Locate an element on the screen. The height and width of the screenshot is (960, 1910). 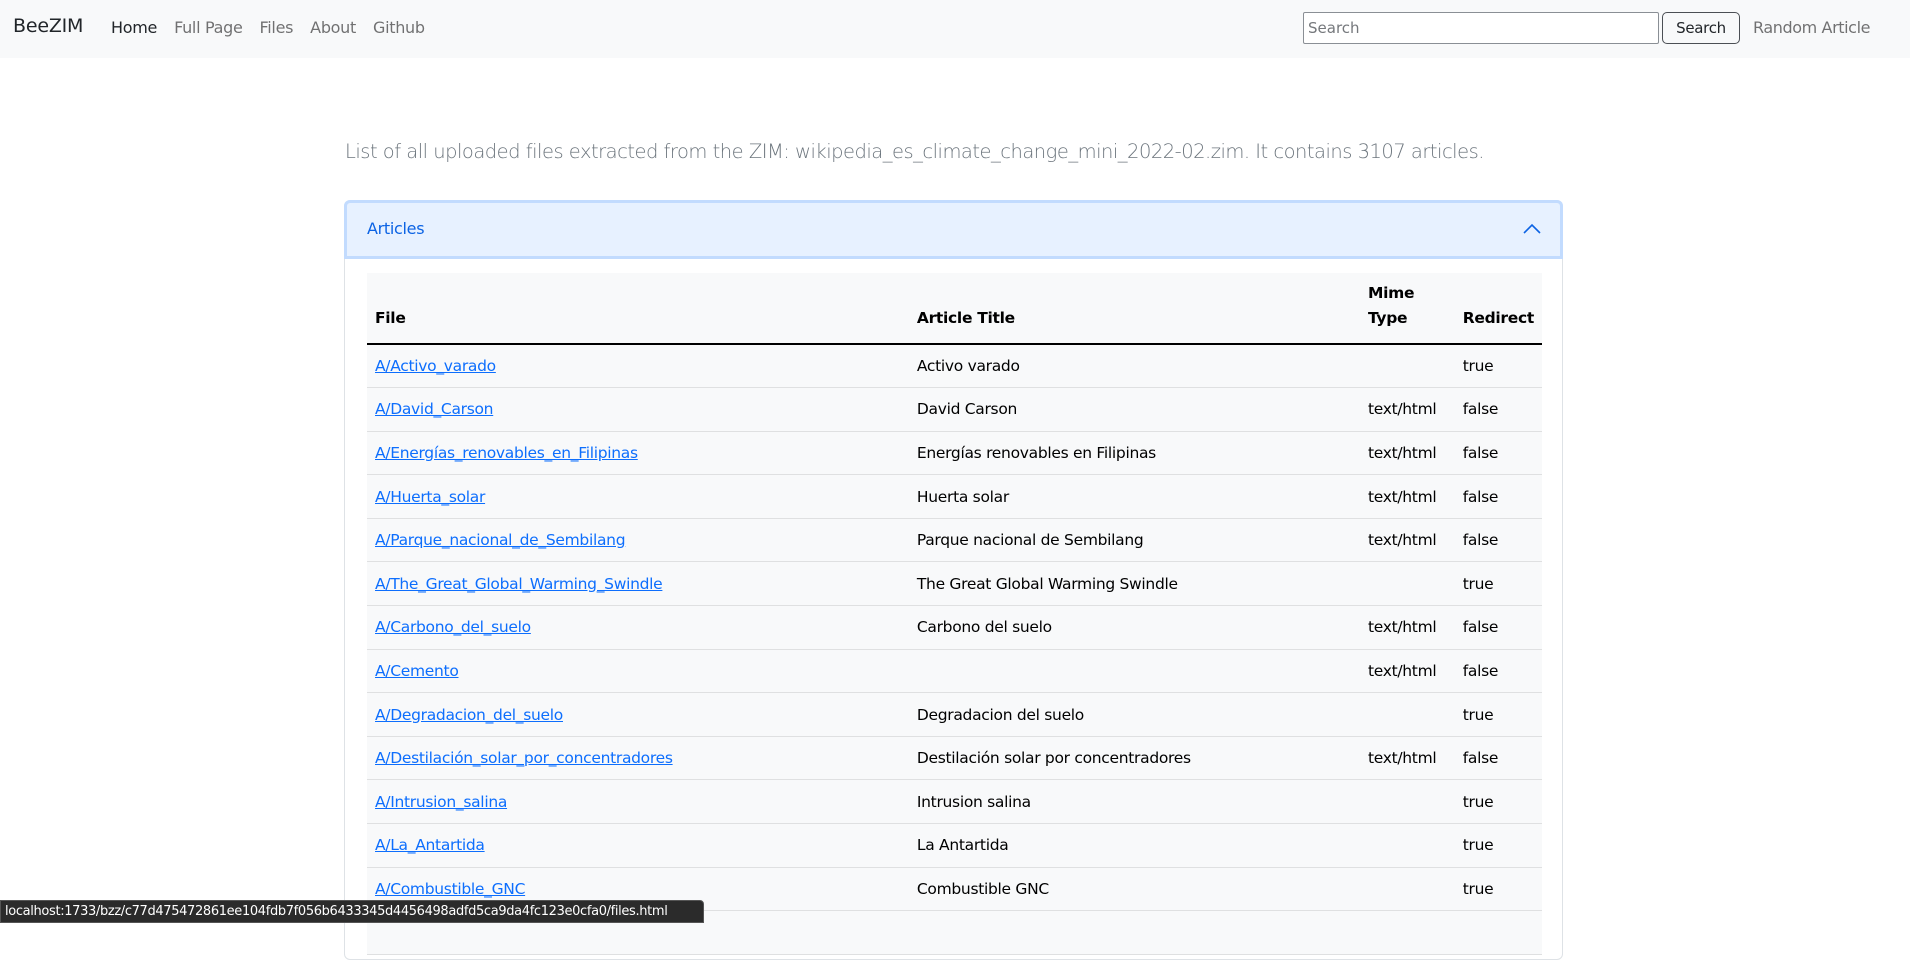
cell-article-title: Carbono del suelo is located at coordinates (1134, 627).